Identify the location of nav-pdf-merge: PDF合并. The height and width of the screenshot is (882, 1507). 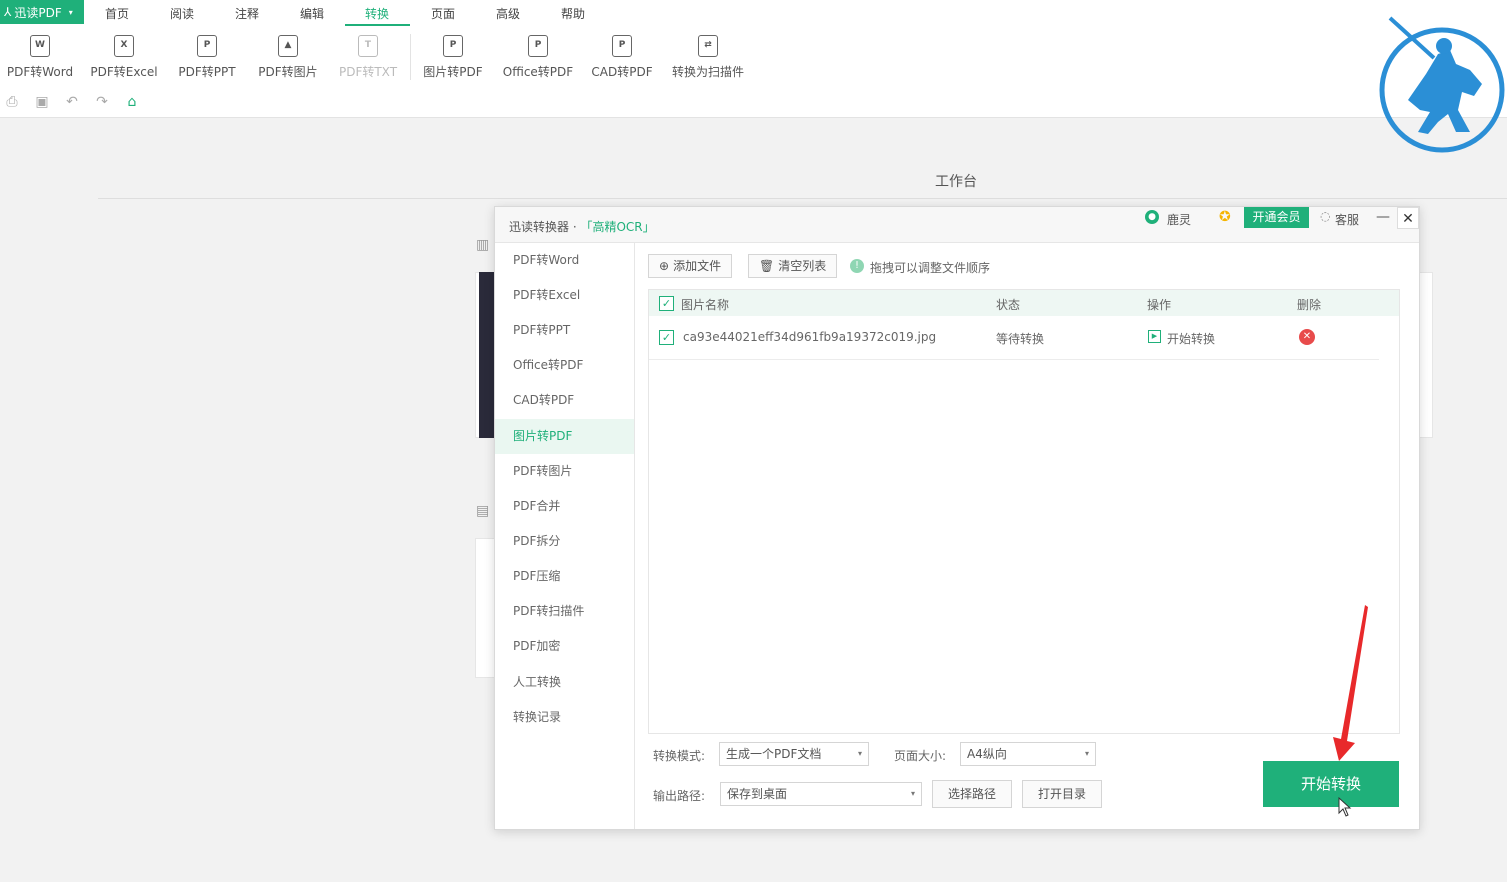
(564, 506).